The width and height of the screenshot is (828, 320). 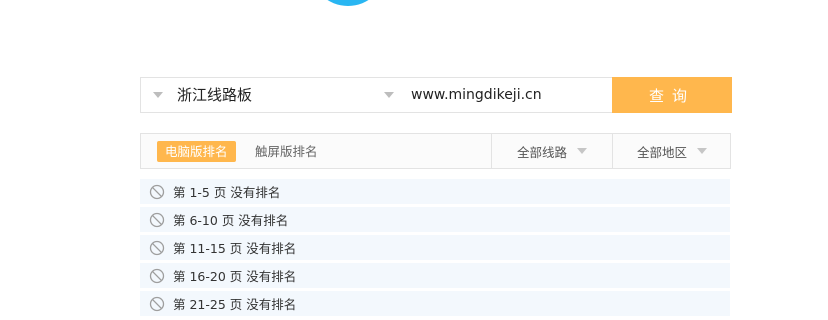 I want to click on filter-bar: 电脑版排名 触屏版排名 全部线路 全部地区, so click(x=435, y=151).